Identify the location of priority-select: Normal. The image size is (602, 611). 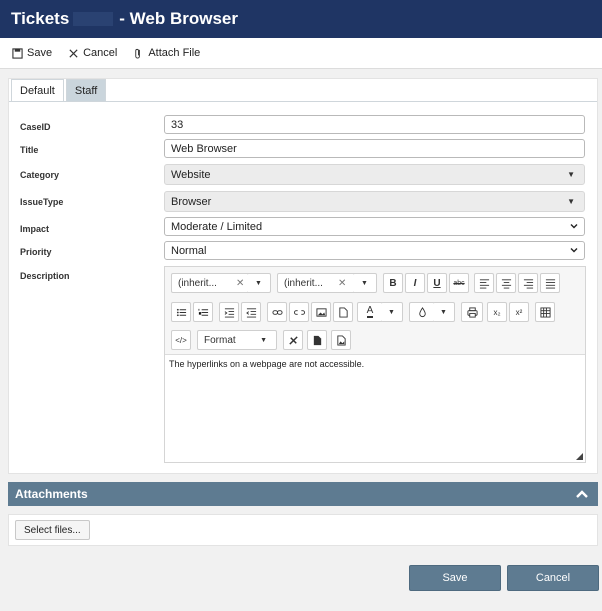
(374, 250).